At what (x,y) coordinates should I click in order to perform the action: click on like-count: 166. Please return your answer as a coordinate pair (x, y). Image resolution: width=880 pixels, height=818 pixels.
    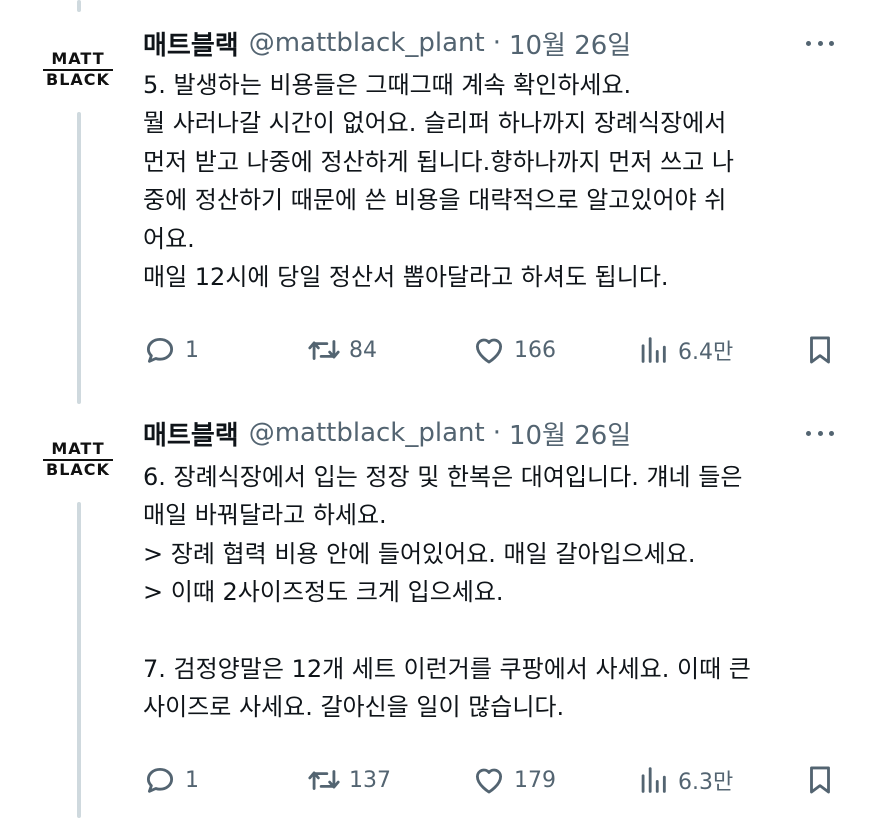
    Looking at the image, I should click on (535, 350).